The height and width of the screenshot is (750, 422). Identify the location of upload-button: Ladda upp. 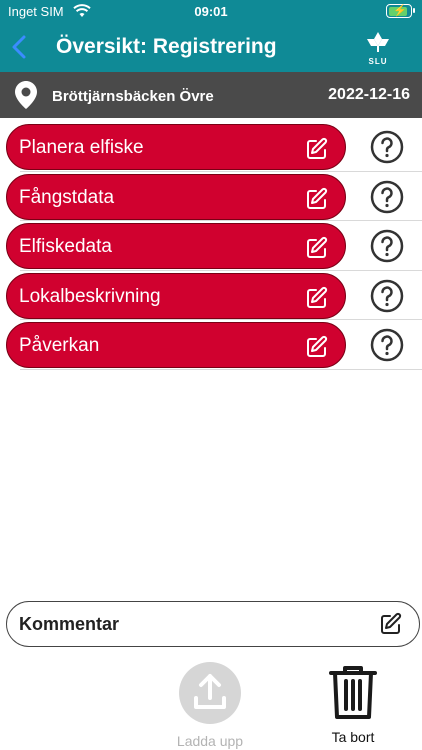
(210, 705).